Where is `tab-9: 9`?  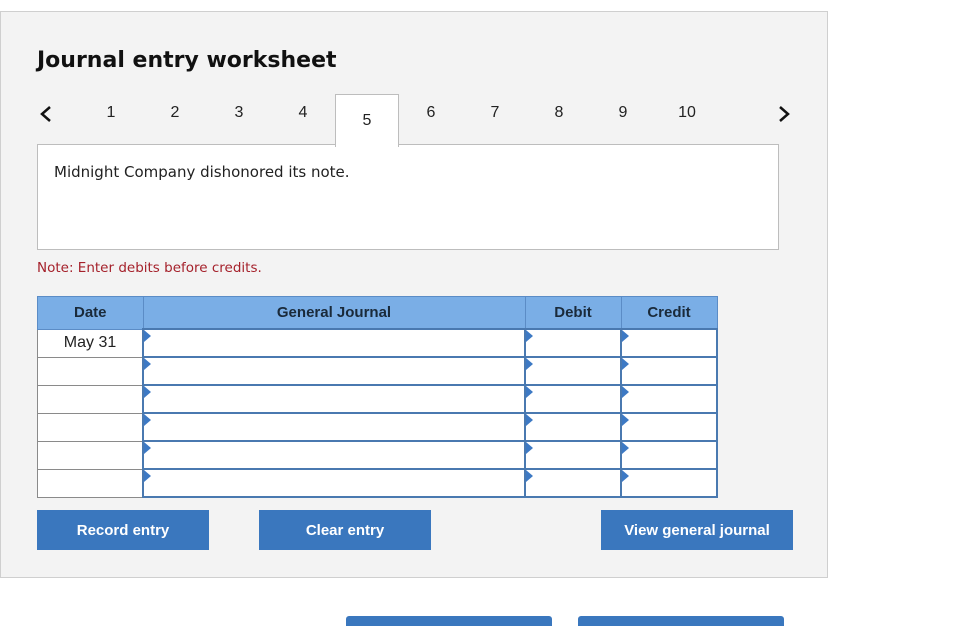
tab-9: 9 is located at coordinates (623, 113).